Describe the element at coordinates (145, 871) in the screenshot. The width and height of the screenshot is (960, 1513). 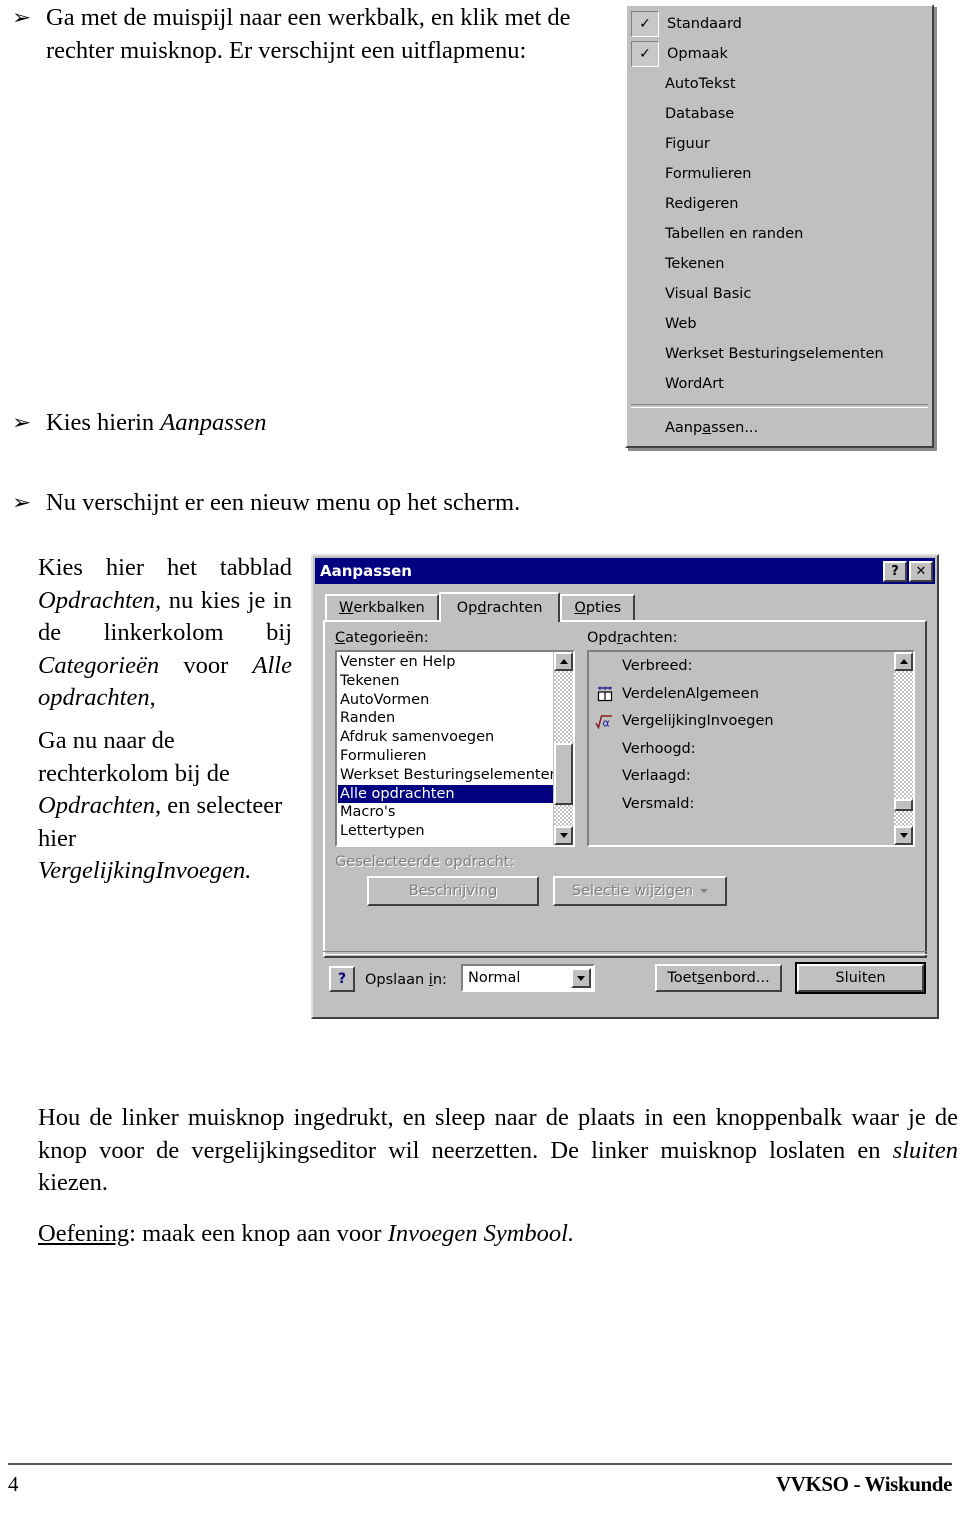
I see `sp2-part4: VergelijkingInvoegen.` at that location.